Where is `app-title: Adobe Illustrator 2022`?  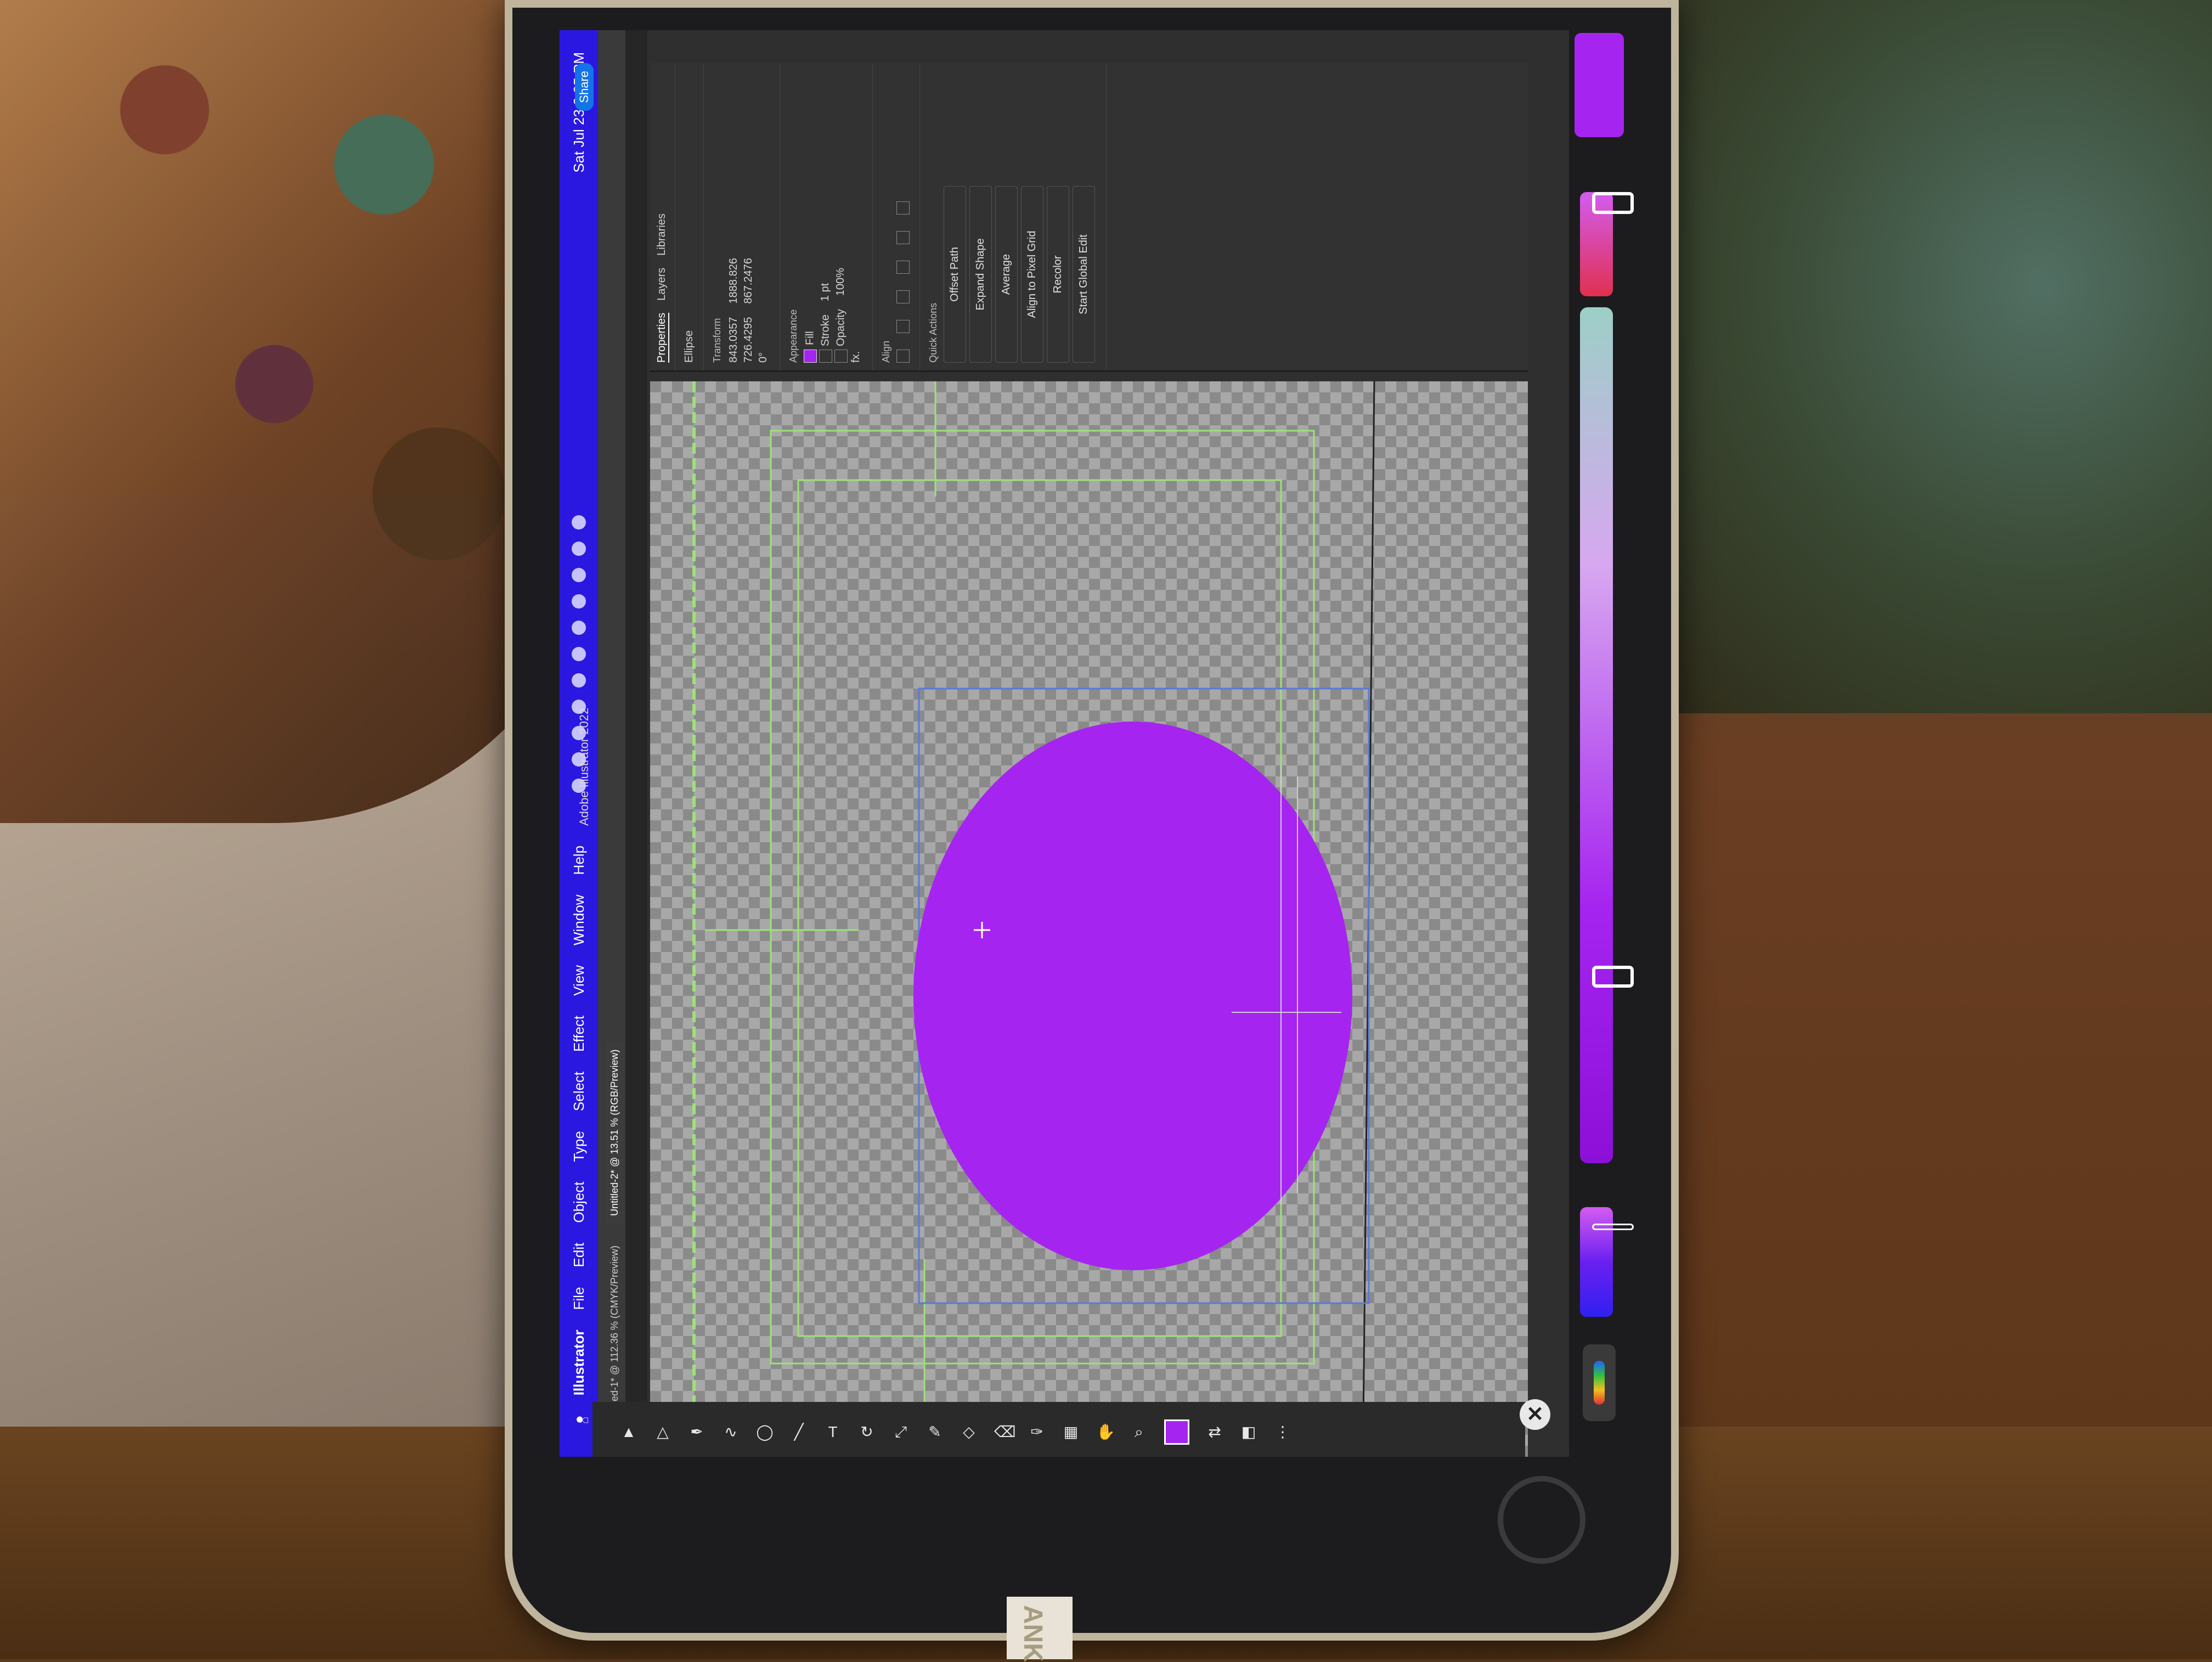 app-title: Adobe Illustrator 2022 is located at coordinates (584, 766).